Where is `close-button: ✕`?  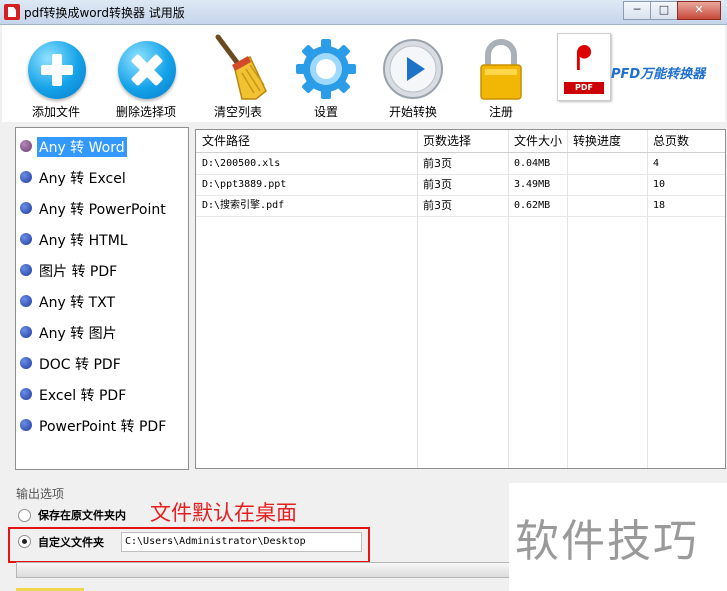 close-button: ✕ is located at coordinates (699, 10).